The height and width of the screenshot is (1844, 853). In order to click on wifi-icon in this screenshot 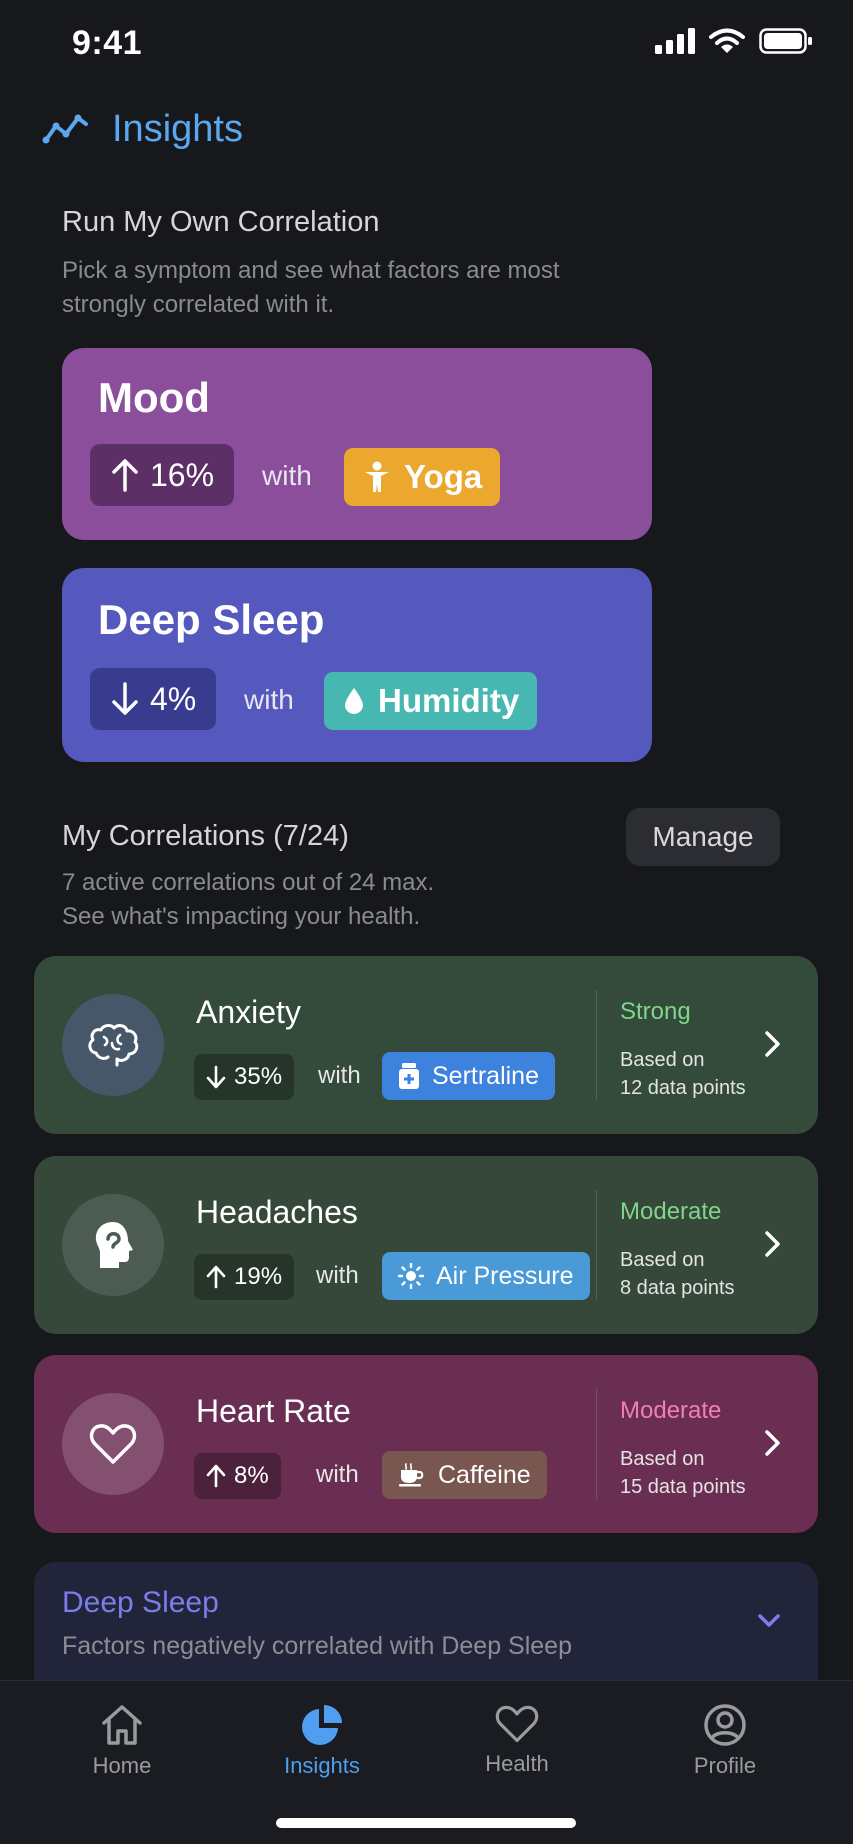, I will do `click(727, 40)`.